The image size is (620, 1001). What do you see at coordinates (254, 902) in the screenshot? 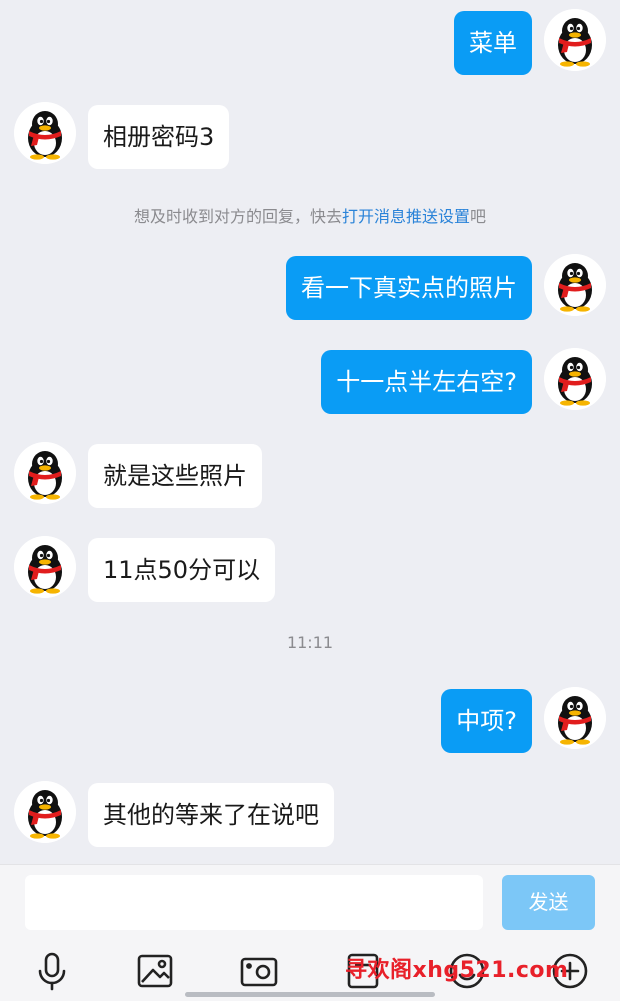
I see `message-input` at bounding box center [254, 902].